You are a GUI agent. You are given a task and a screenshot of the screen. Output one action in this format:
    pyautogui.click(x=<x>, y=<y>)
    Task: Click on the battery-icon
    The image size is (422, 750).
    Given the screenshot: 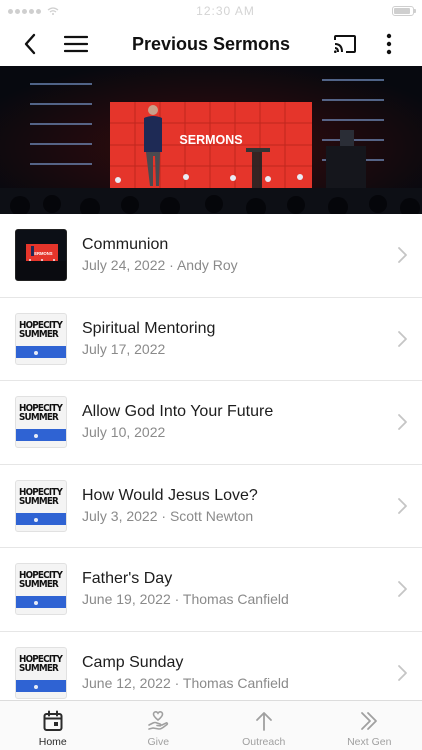 What is the action you would take?
    pyautogui.click(x=403, y=11)
    